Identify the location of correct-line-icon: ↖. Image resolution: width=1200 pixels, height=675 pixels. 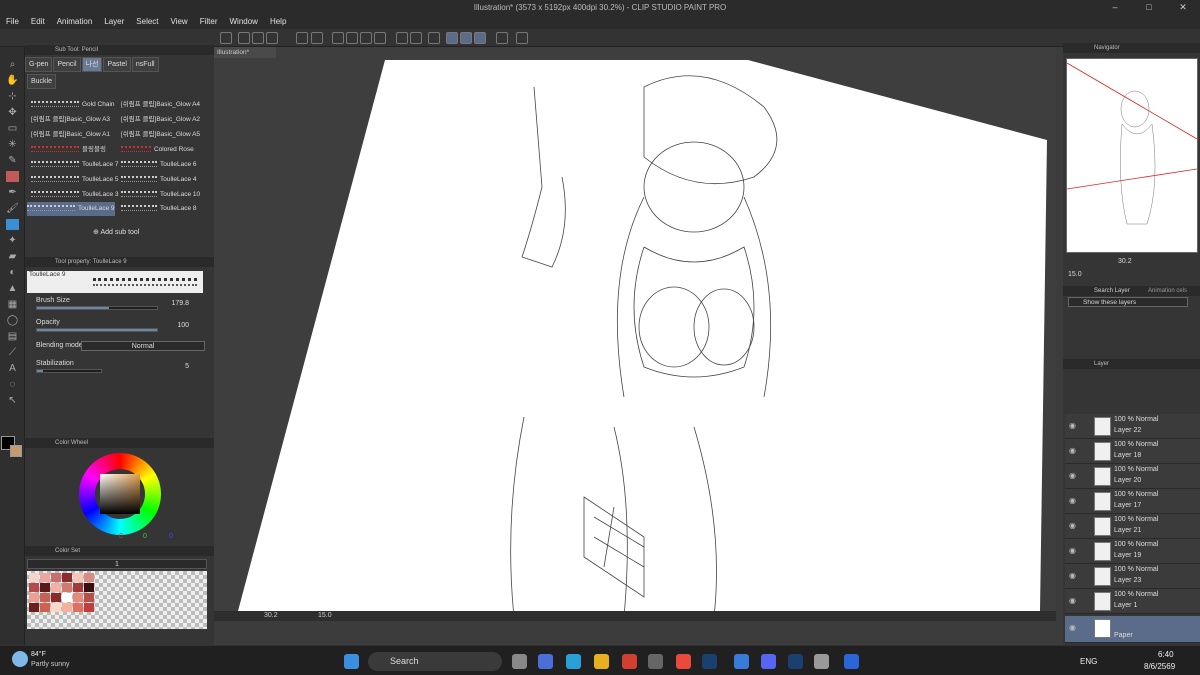
(12, 400).